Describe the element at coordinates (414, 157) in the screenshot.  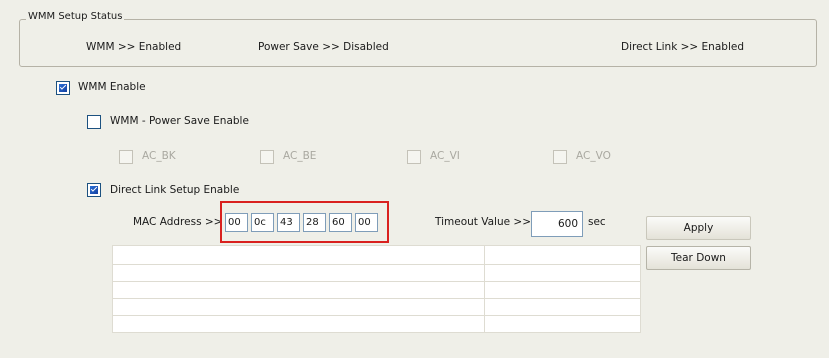
I see `ac-vi-checkbox` at that location.